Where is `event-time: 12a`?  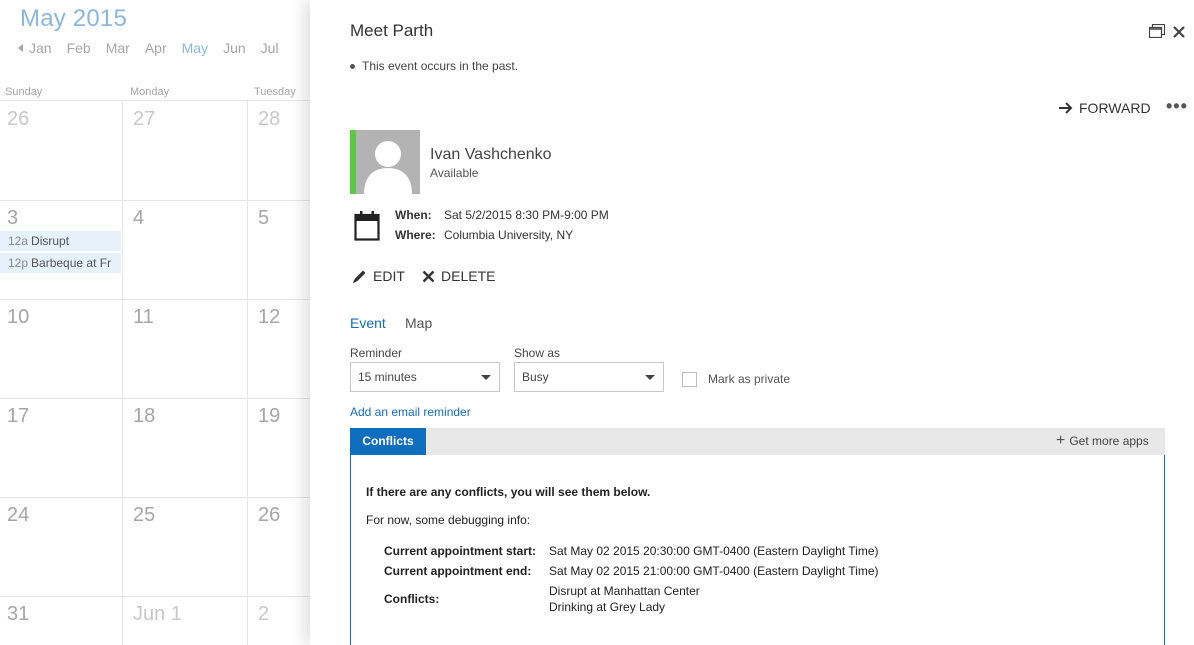
event-time: 12a is located at coordinates (18, 241).